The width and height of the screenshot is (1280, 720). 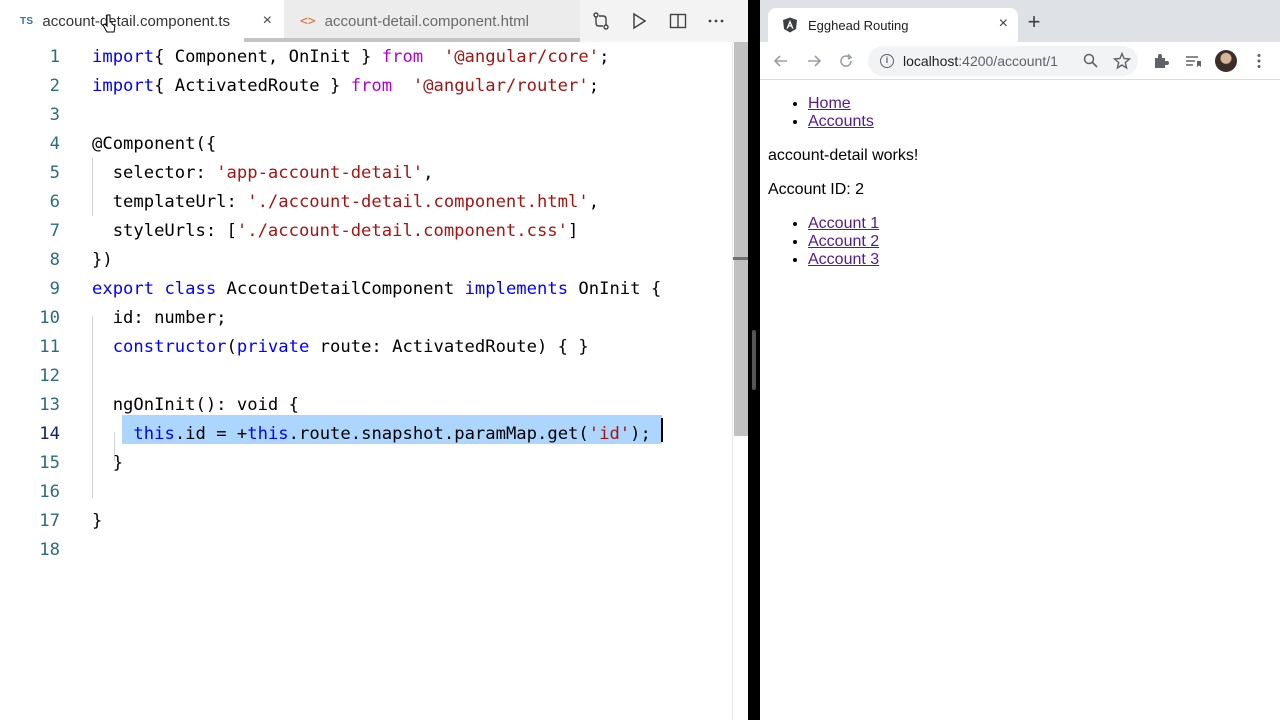 I want to click on code-line: 5 selector: 'app-account-detail',, so click(x=366, y=173).